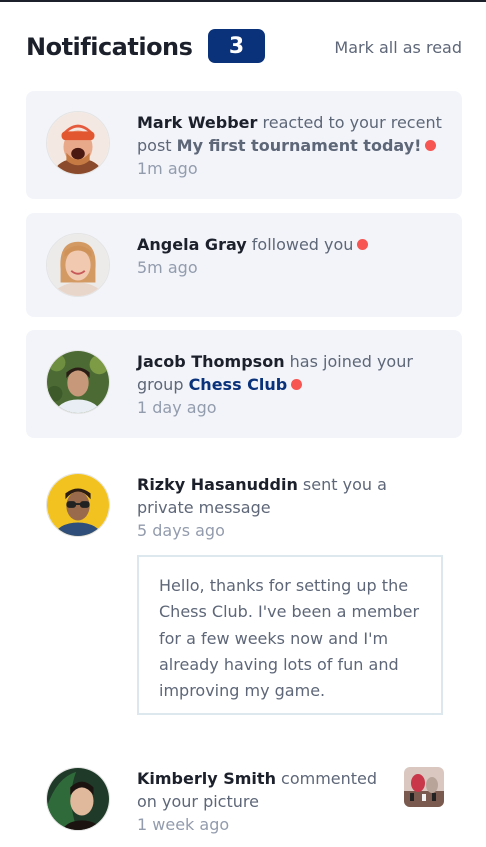  I want to click on user-name: Mark Webber, so click(197, 122).